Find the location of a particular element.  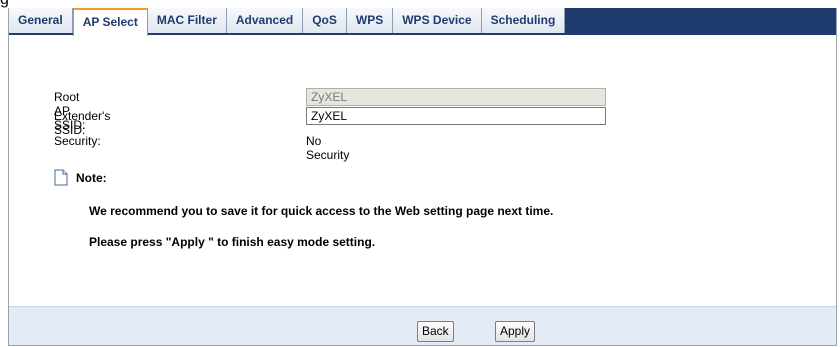

note-title: Note: is located at coordinates (91, 177).